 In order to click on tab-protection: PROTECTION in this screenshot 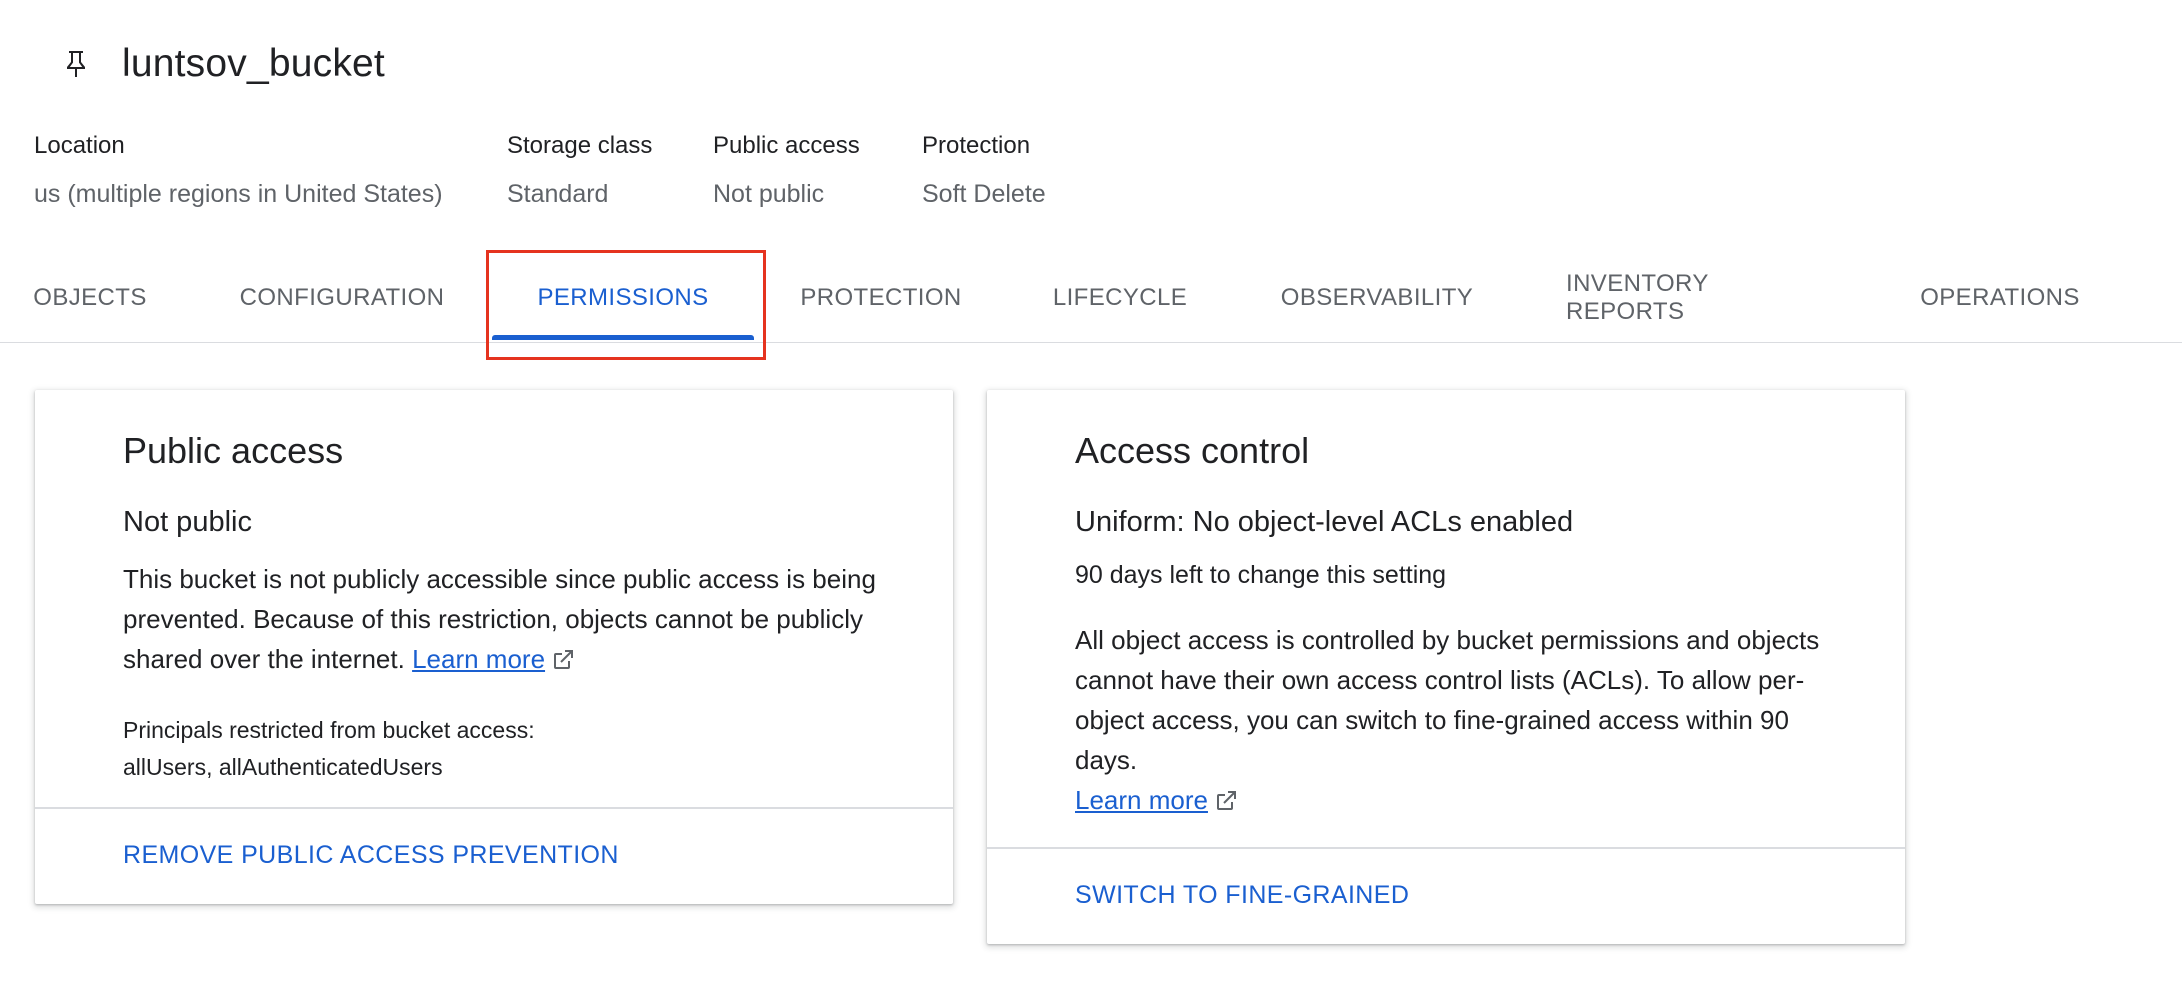, I will do `click(880, 298)`.